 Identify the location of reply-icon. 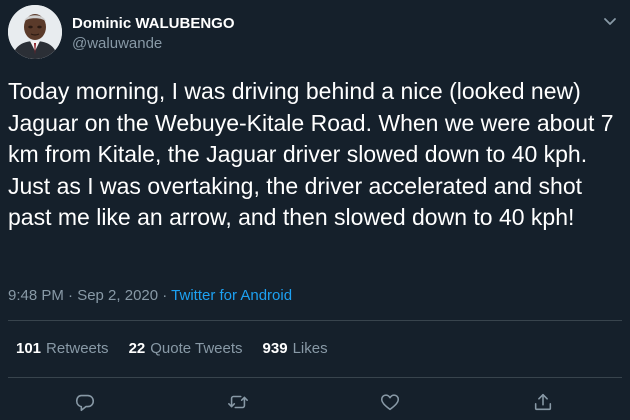
(85, 402).